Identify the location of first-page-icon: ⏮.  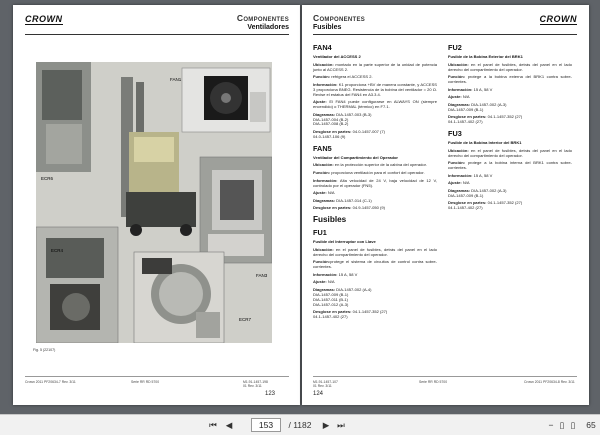
(213, 425).